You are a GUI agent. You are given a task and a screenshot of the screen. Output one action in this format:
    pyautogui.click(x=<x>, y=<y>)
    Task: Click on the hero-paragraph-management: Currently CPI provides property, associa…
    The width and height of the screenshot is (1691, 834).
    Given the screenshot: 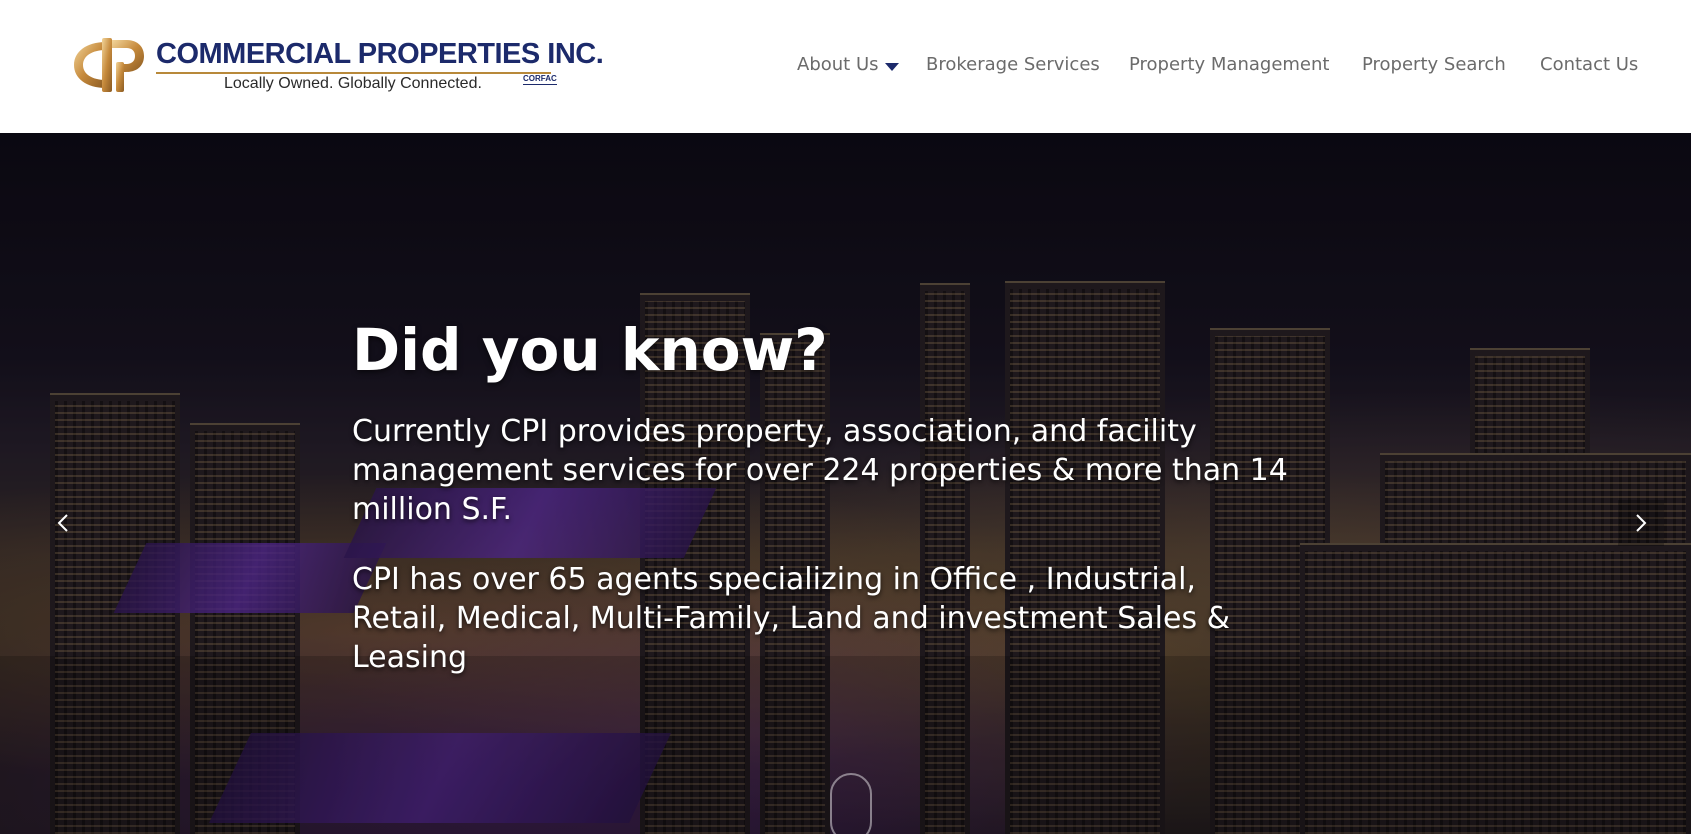 What is the action you would take?
    pyautogui.click(x=820, y=470)
    